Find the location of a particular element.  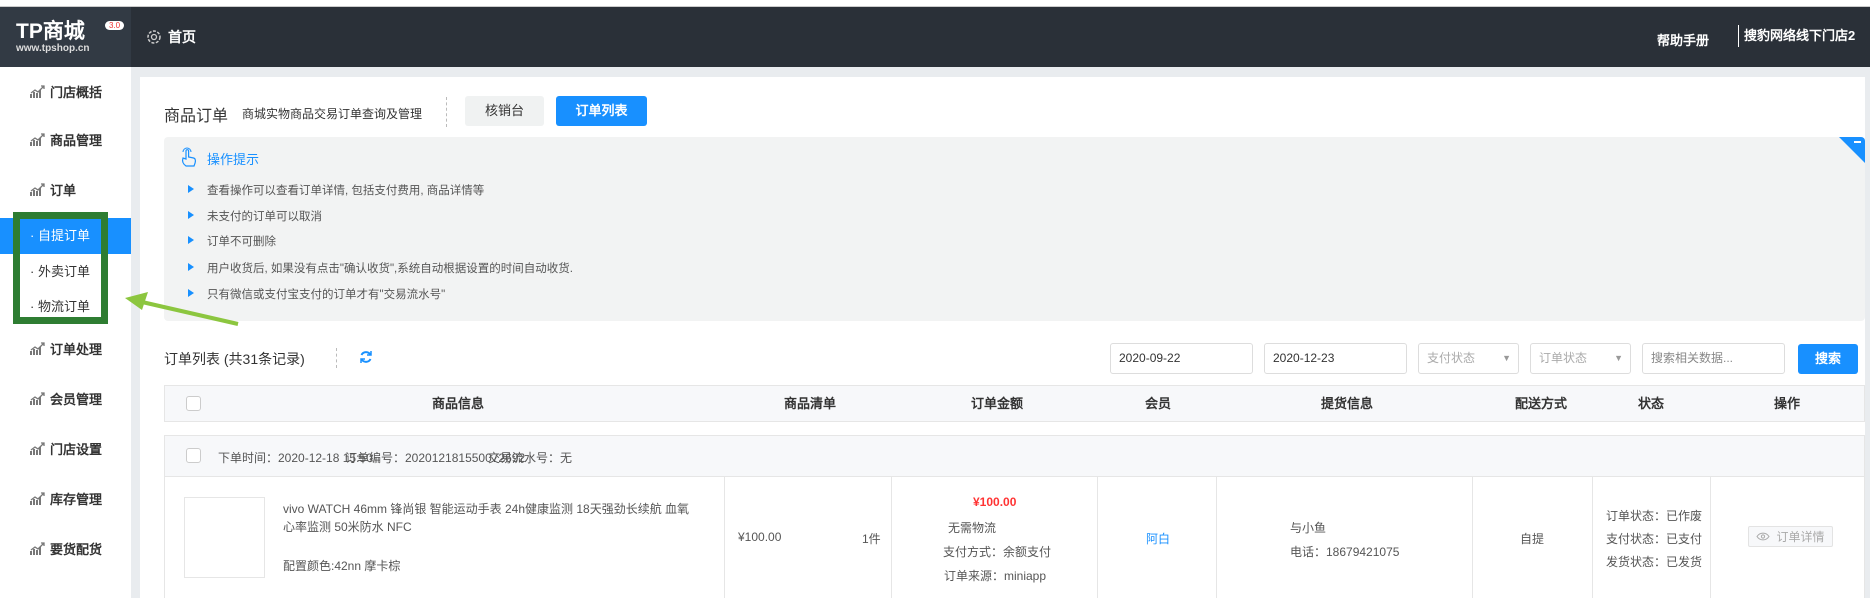

logo: TP商城 3.0 www.tpshop.cn is located at coordinates (65, 37).